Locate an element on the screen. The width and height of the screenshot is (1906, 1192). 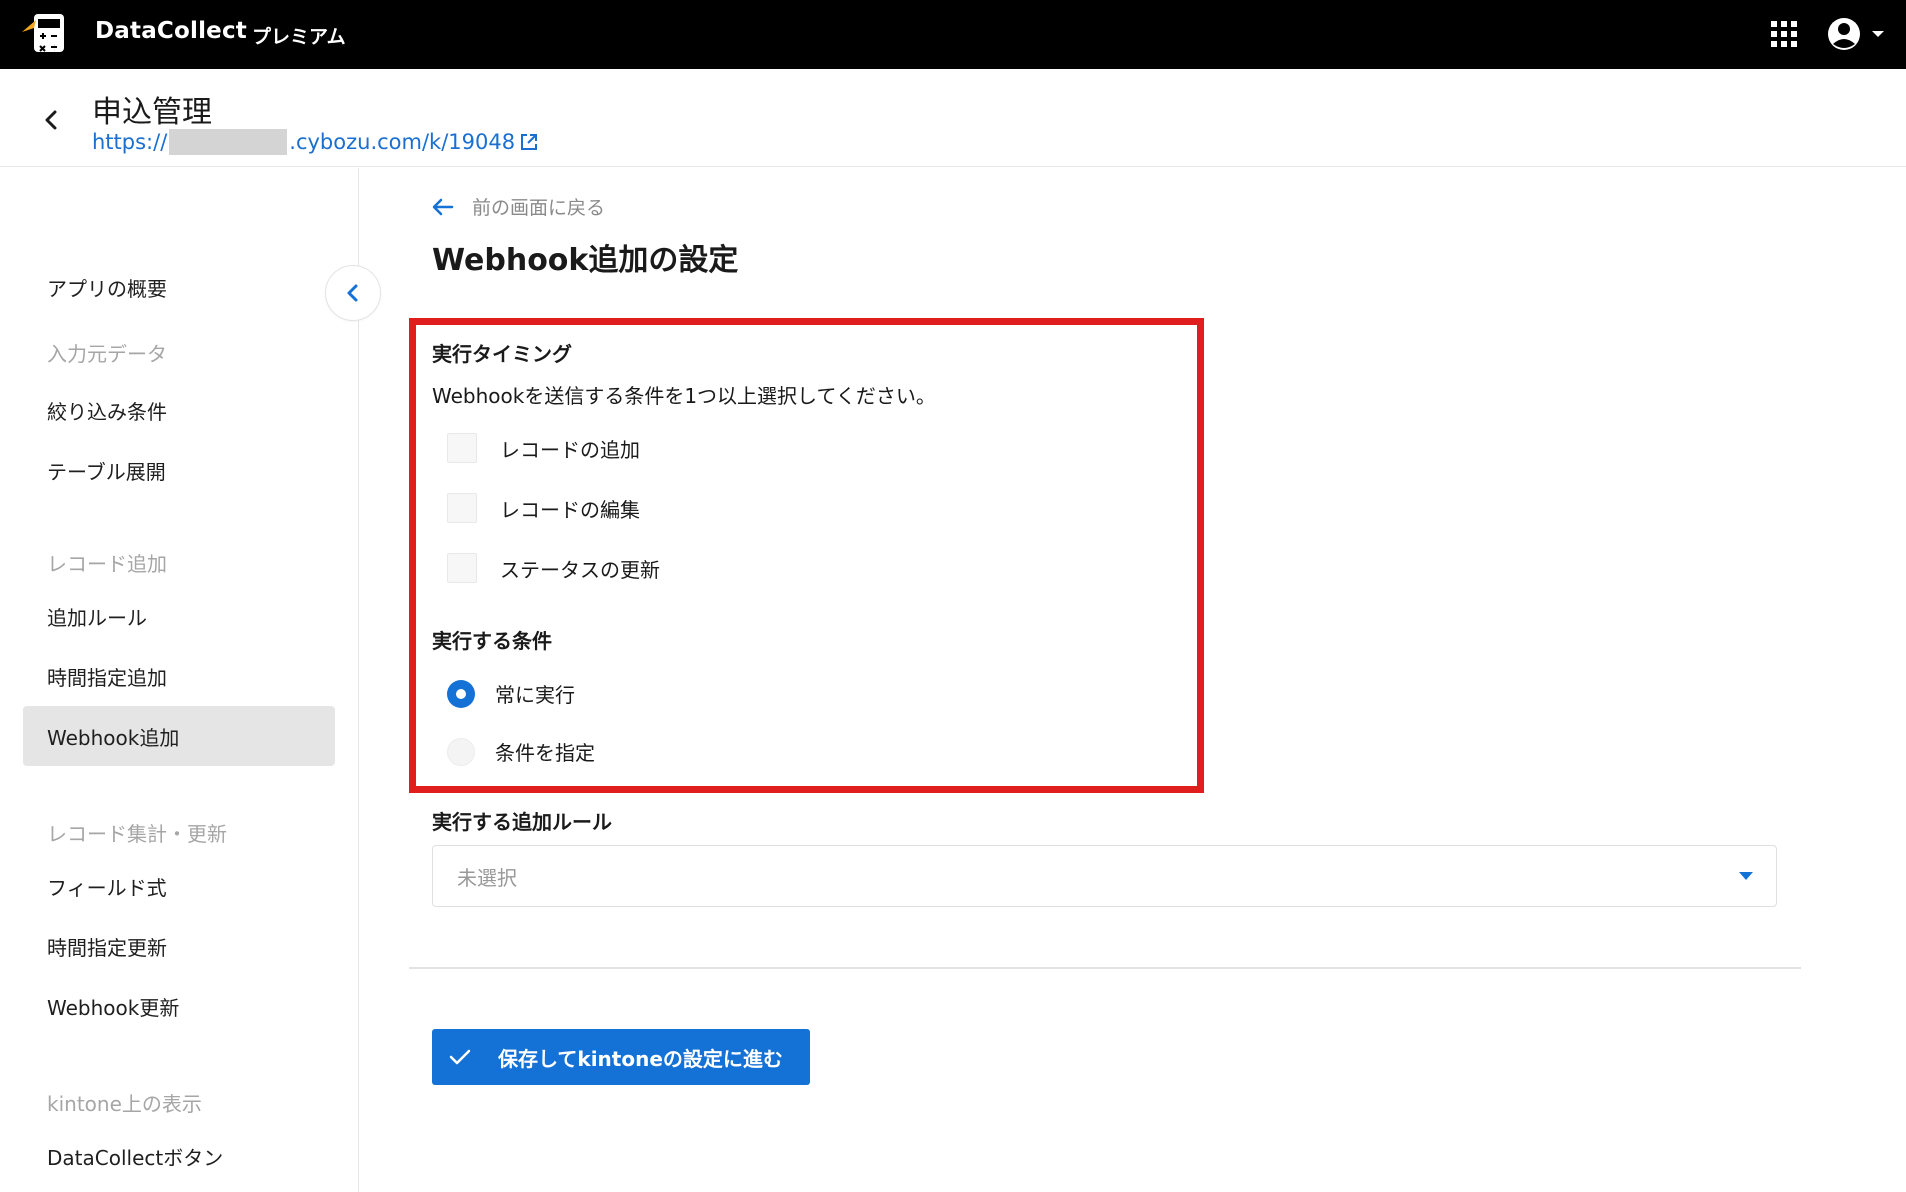
sidebar-item-webhook-update: Webhook更新 is located at coordinates (179, 1006).